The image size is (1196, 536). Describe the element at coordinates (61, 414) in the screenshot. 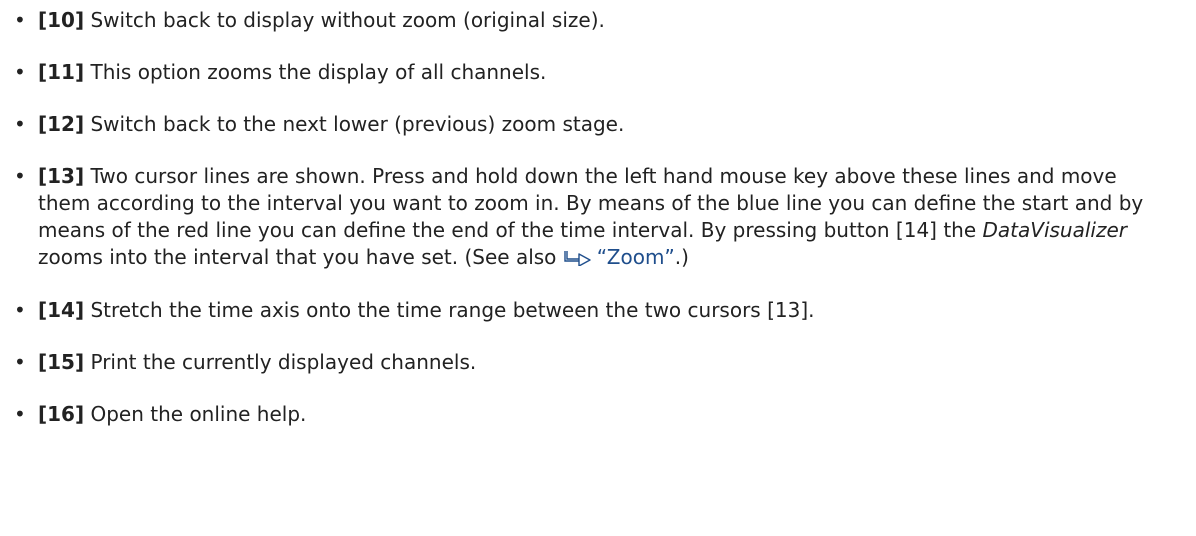

I see `item-number: [16]` at that location.